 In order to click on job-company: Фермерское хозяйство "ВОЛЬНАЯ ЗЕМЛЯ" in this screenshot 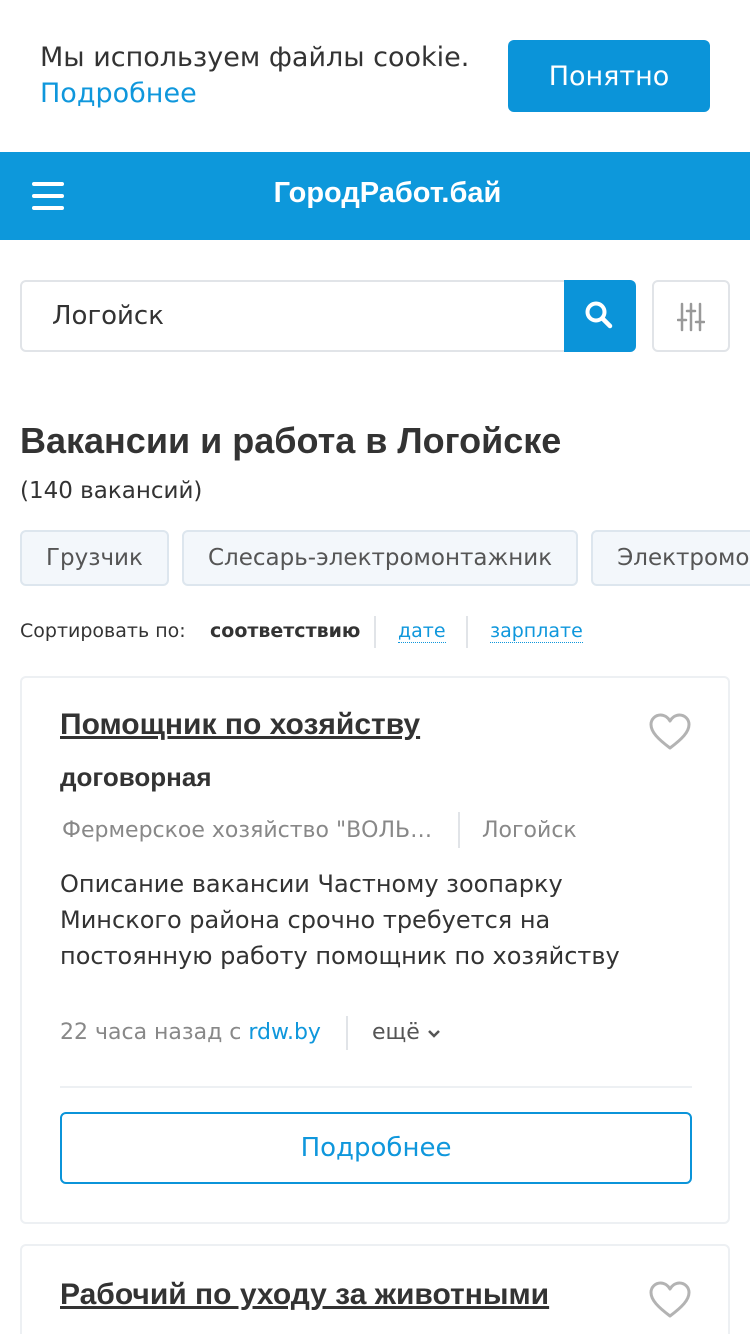, I will do `click(248, 830)`.